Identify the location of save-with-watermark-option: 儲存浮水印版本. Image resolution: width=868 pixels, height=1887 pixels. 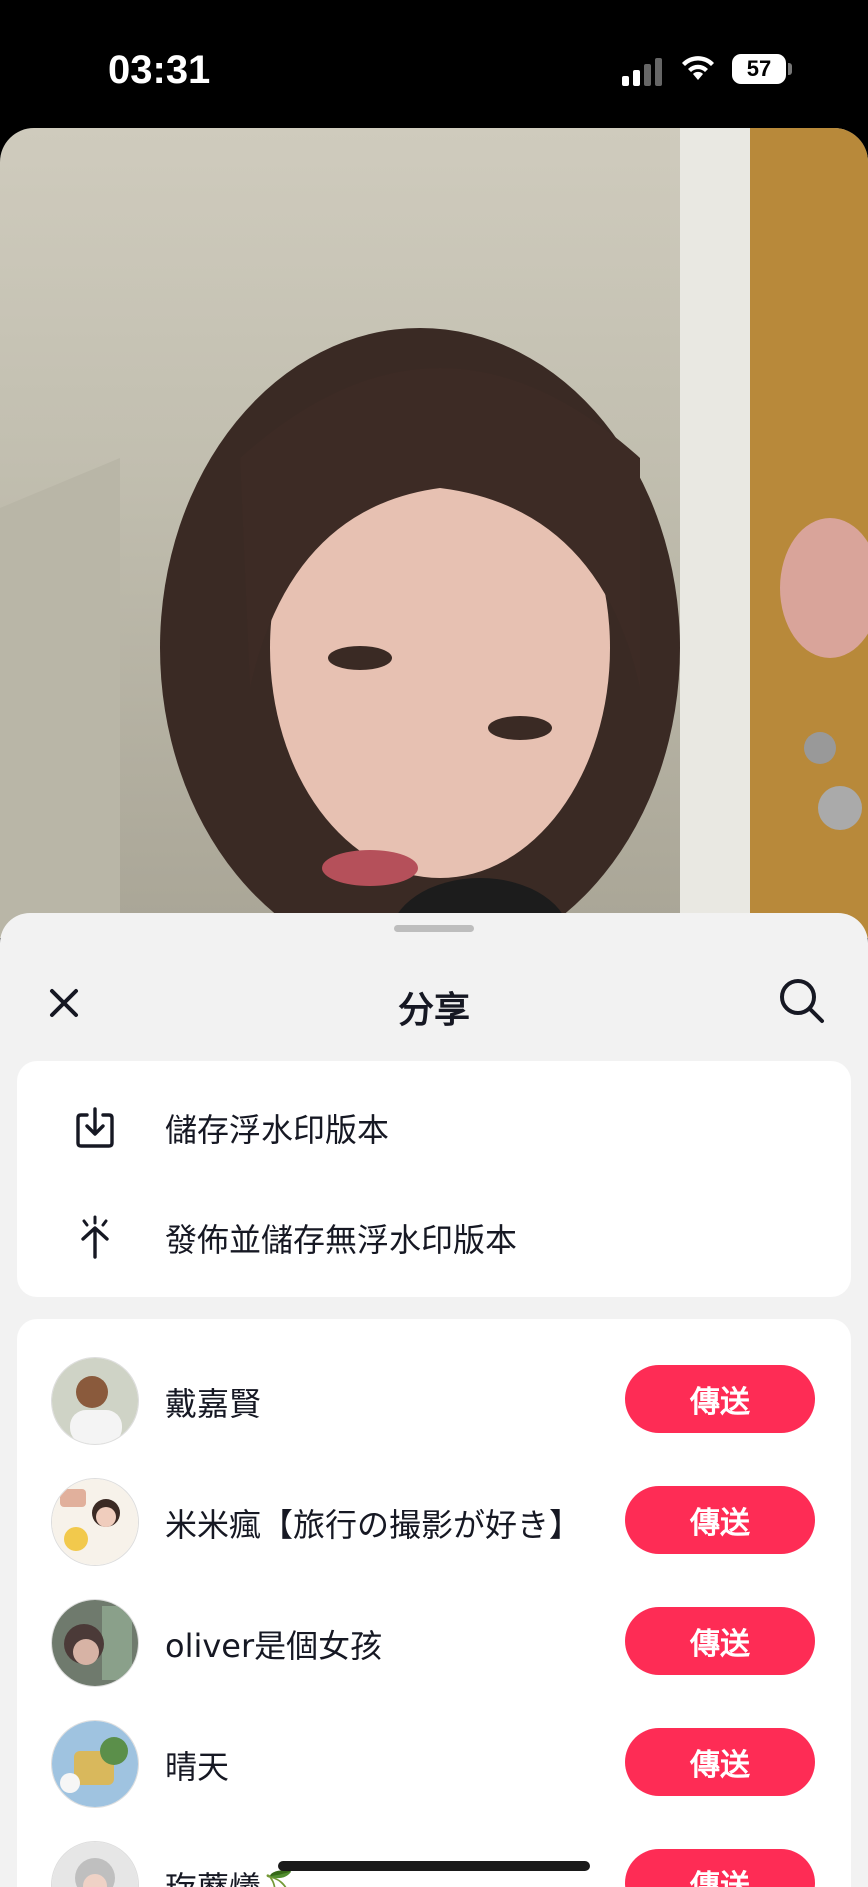
(434, 1125).